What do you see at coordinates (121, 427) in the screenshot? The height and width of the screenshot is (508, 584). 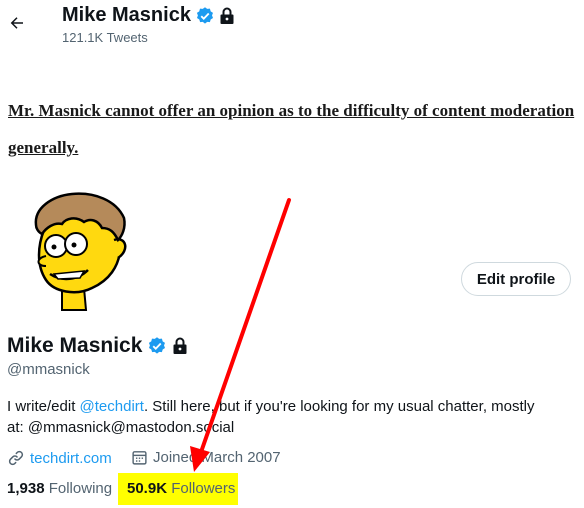 I see `bio-line2: at: @mmasnick@mastodon.social` at bounding box center [121, 427].